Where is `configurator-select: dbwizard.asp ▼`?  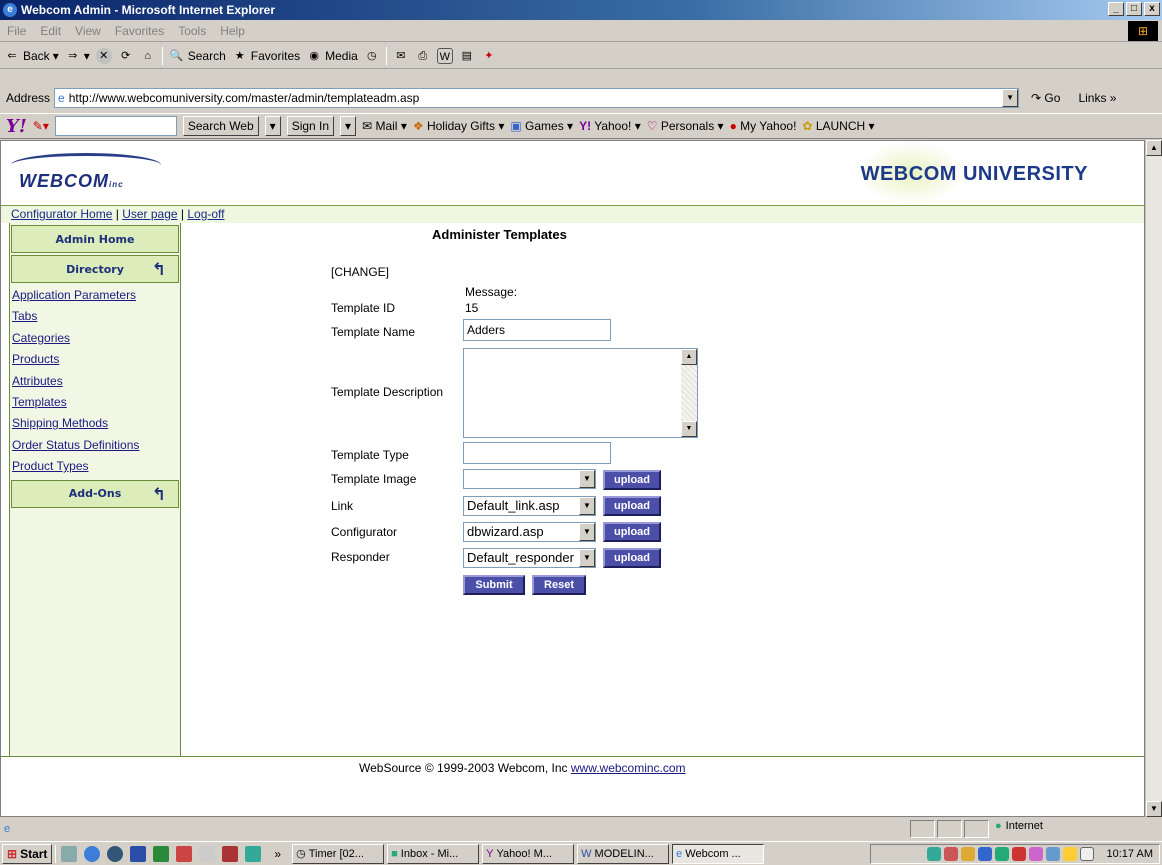 configurator-select: dbwizard.asp ▼ is located at coordinates (529, 532).